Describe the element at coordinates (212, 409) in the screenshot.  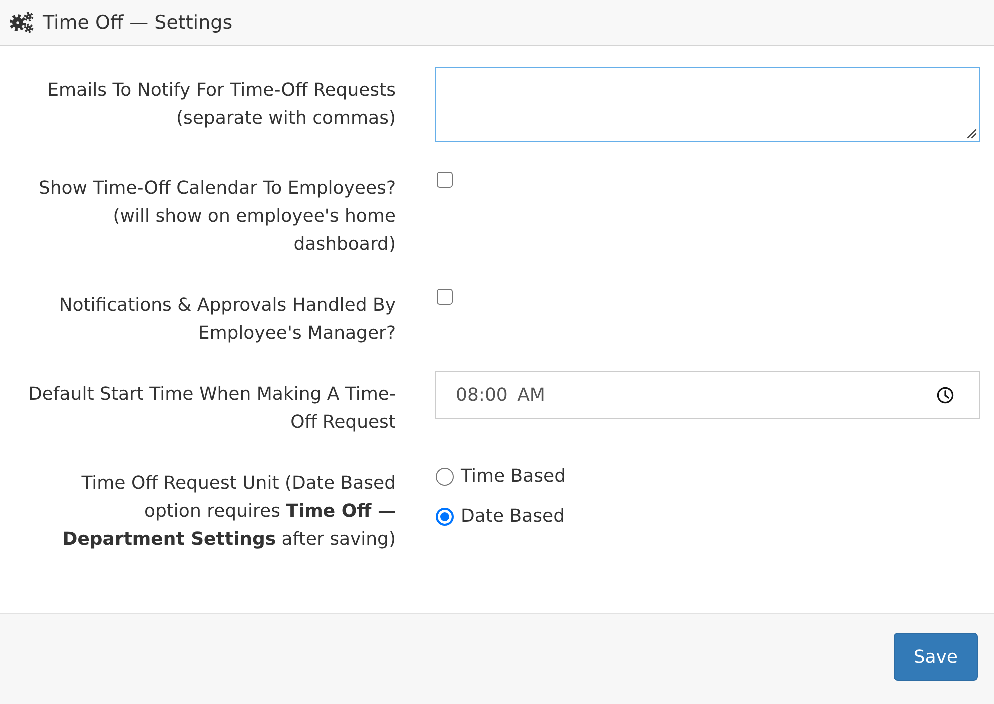
I see `field-label: Default Start Time When Making A Time-Off Request` at that location.